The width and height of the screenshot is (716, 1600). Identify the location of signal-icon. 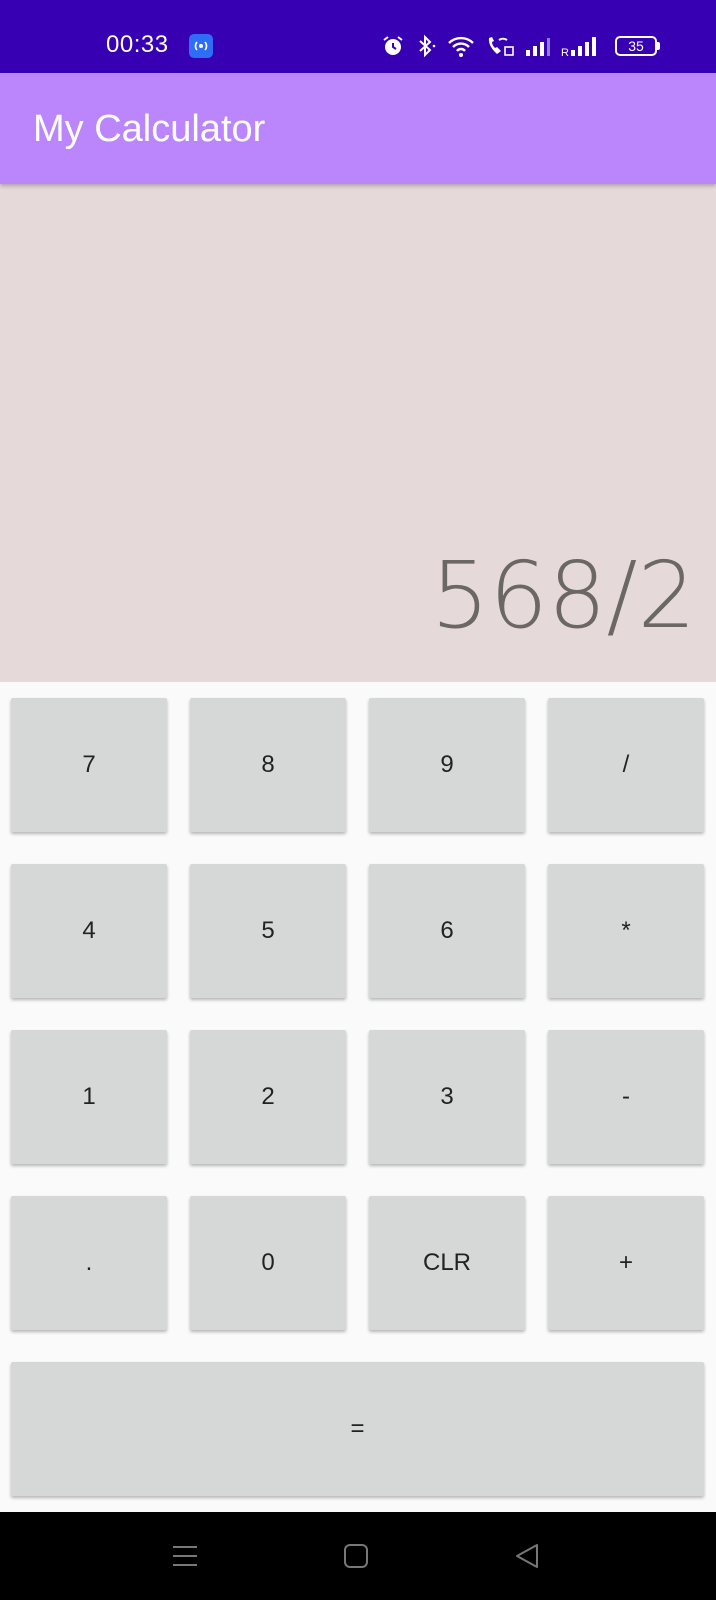
(538, 46).